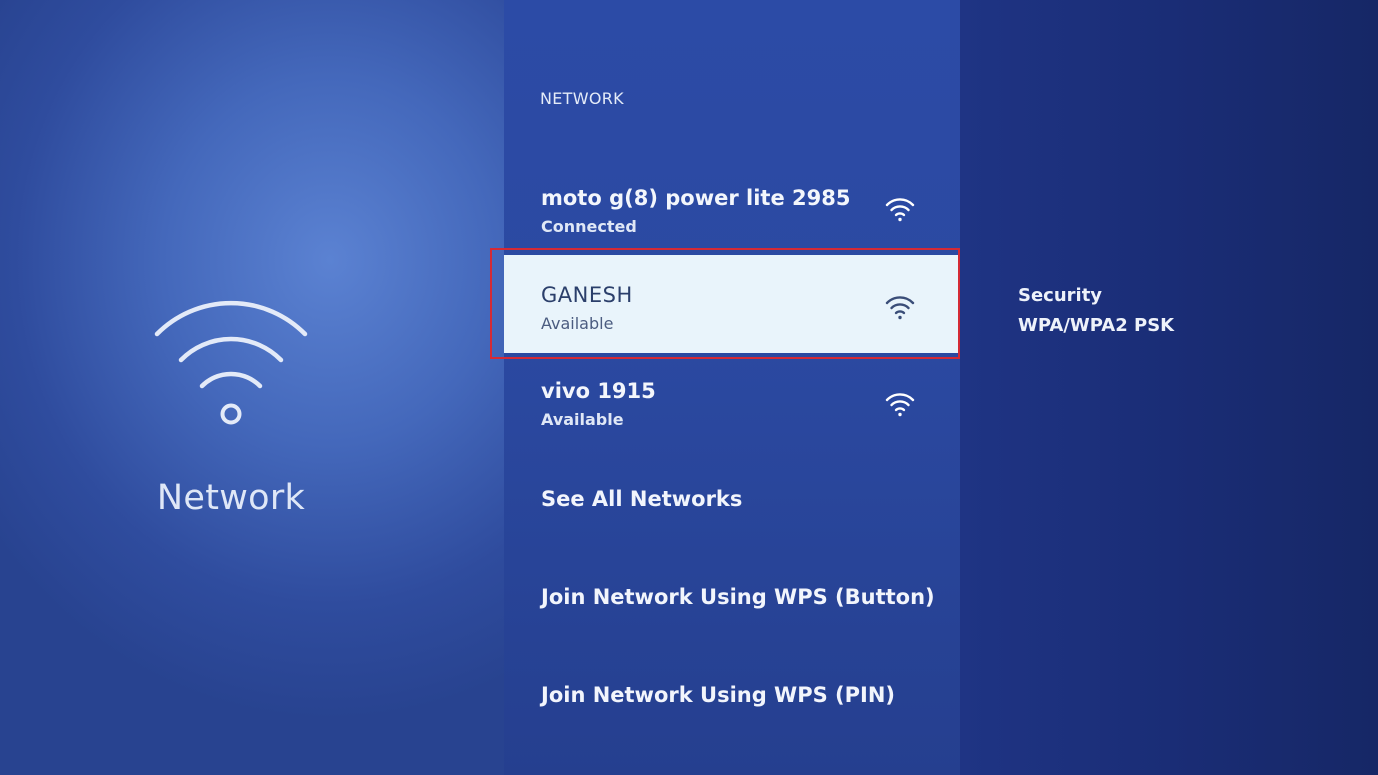 This screenshot has width=1378, height=775. I want to click on network-item-moto: moto g(8) power lite 2985 Connected, so click(732, 209).